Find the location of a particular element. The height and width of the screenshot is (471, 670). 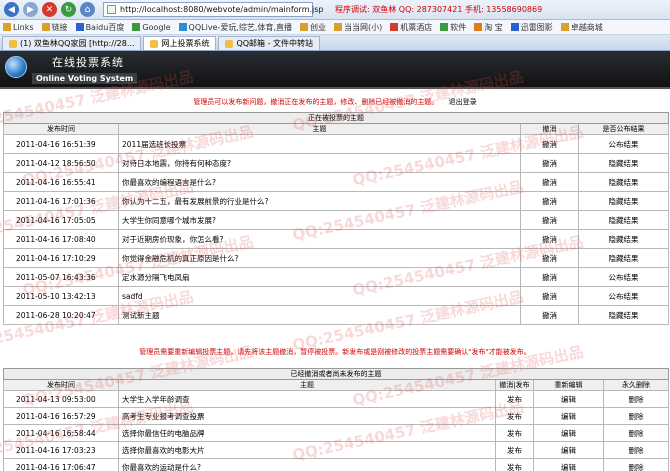

tab-favicon-icon is located at coordinates (154, 44).